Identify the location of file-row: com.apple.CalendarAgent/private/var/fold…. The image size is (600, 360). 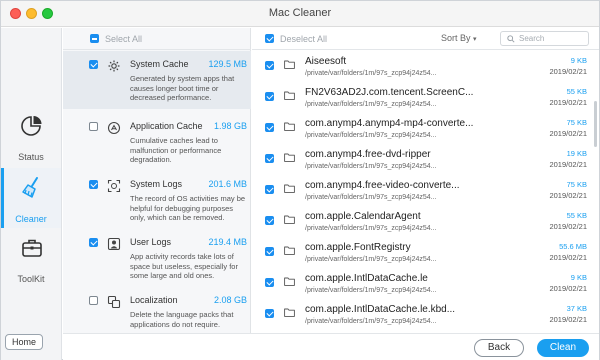
(425, 221).